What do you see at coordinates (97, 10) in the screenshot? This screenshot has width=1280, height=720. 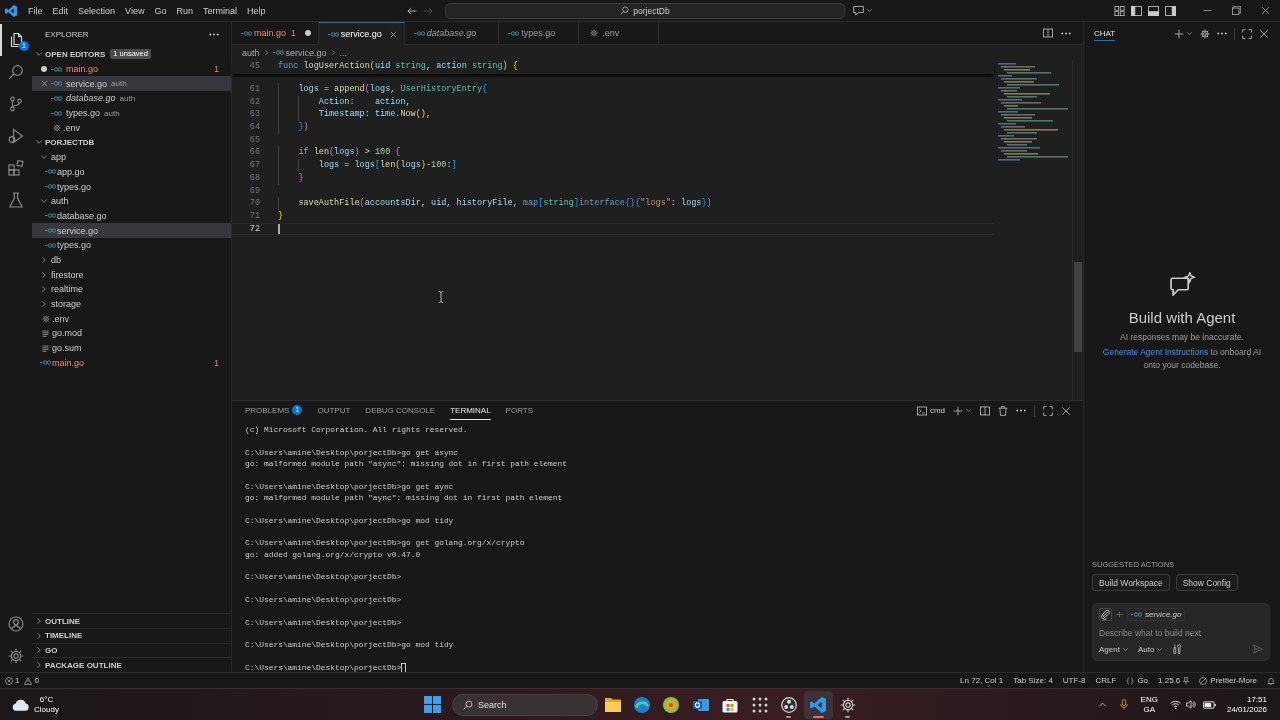 I see `menu-item: Selection` at bounding box center [97, 10].